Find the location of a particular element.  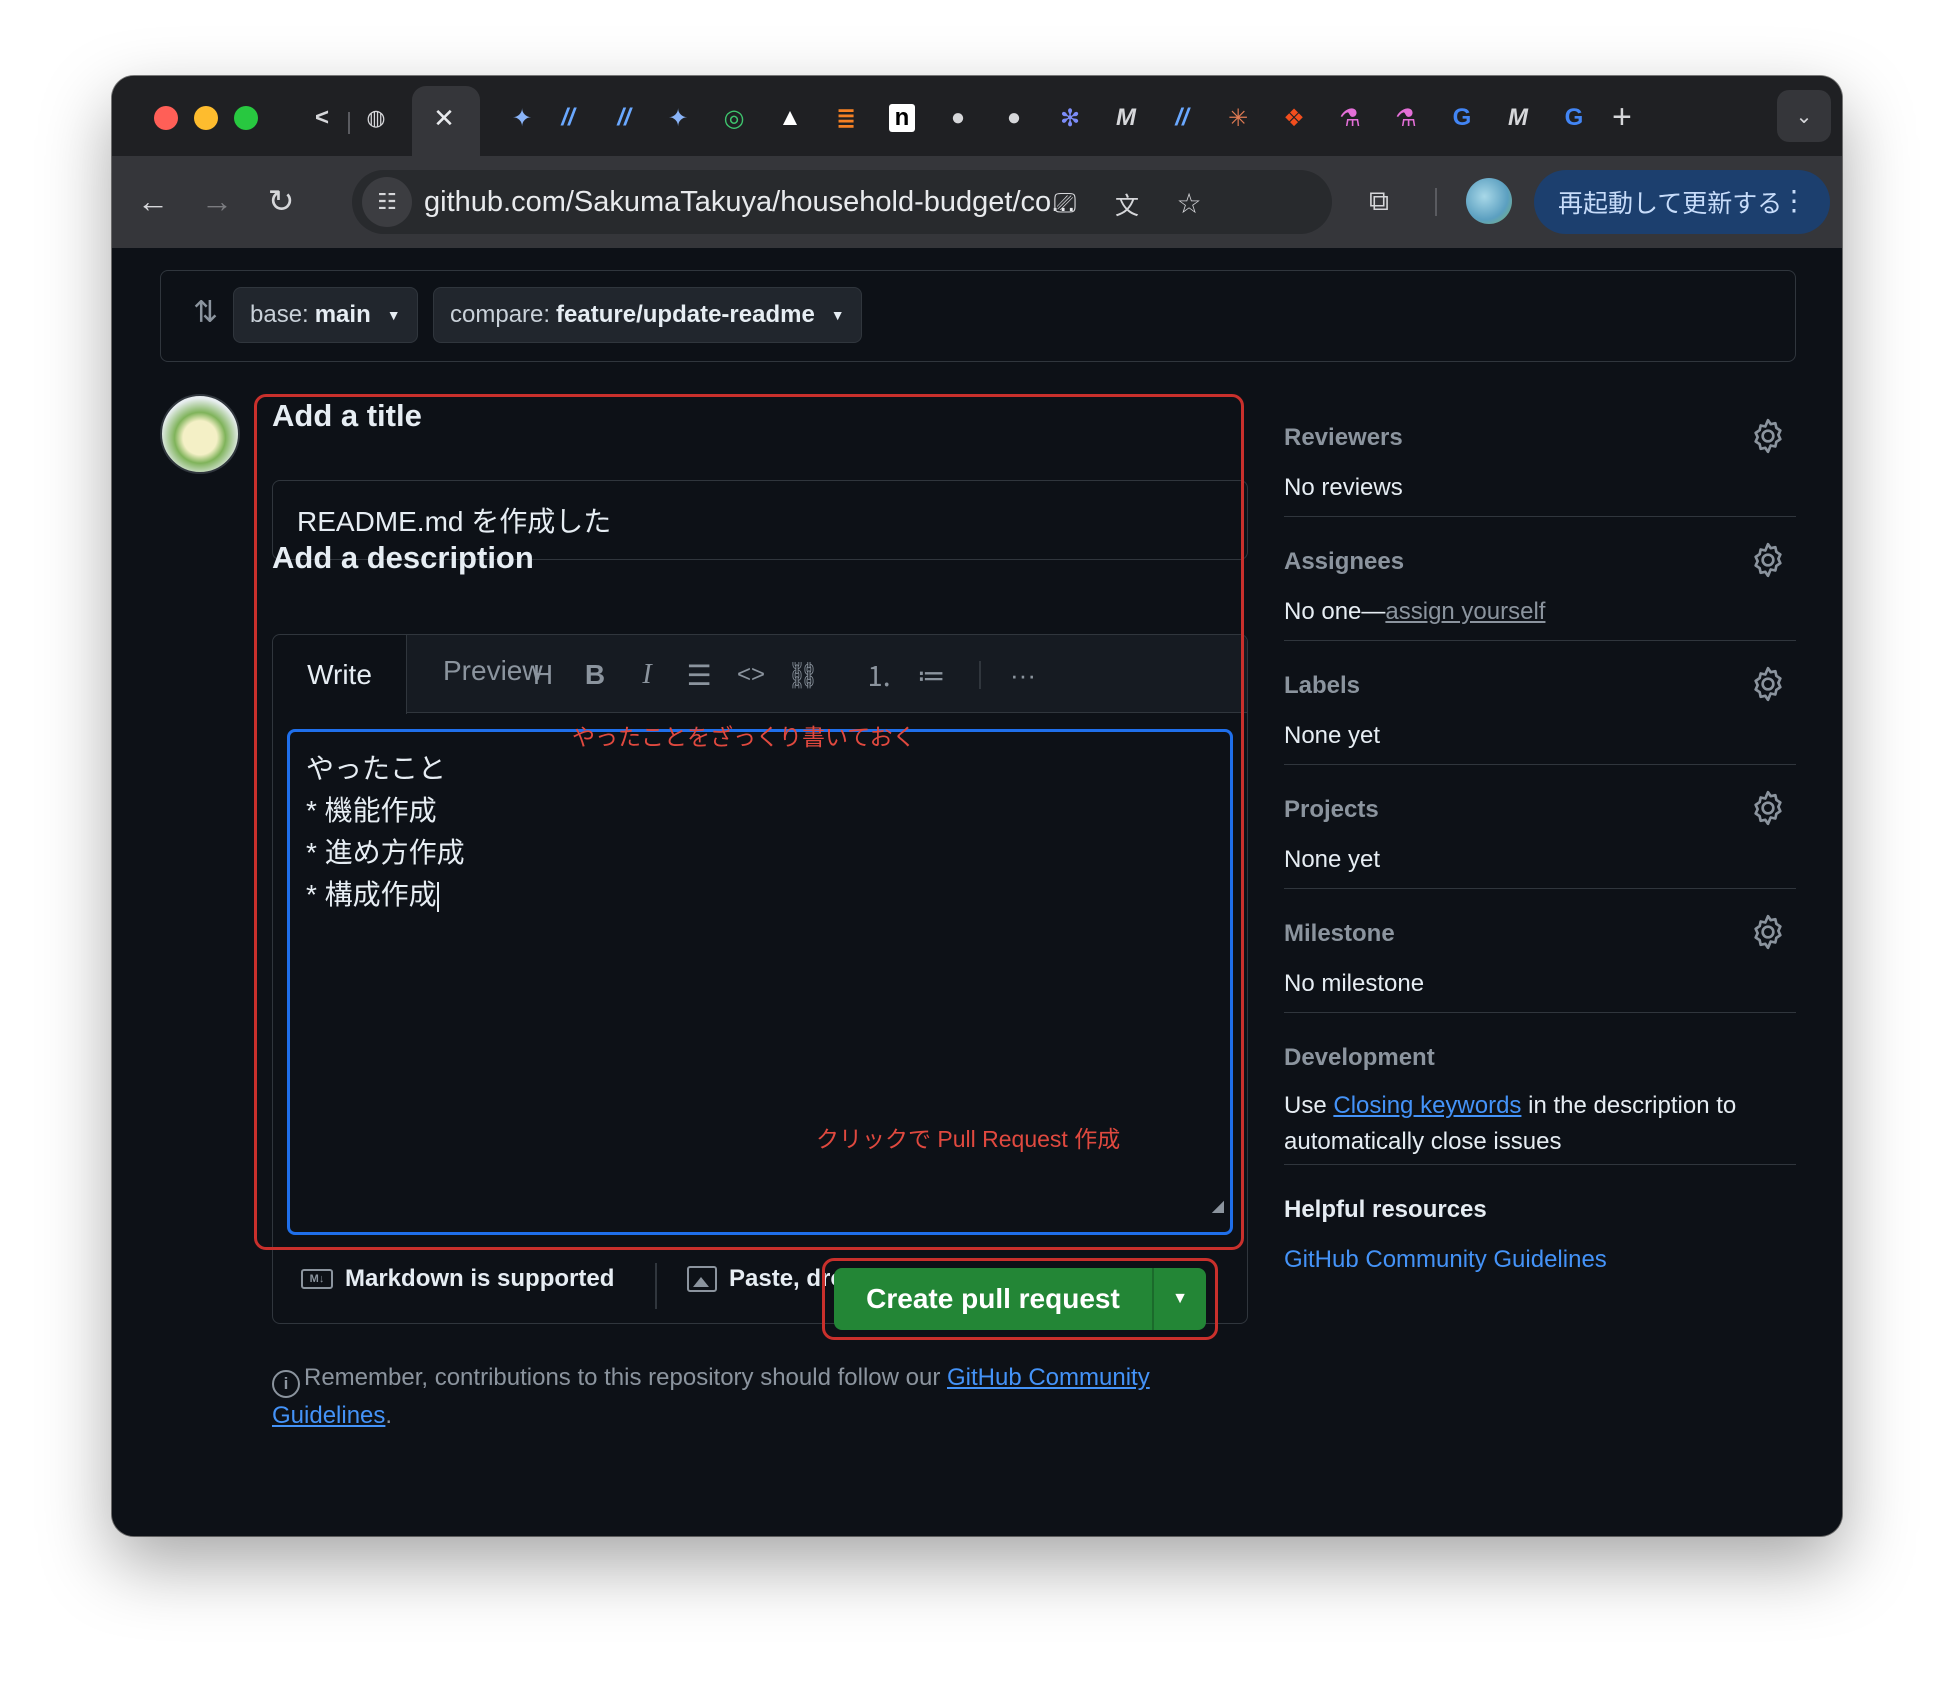

compare-branch-selector: compare: feature/update-readme ▼ is located at coordinates (647, 315).